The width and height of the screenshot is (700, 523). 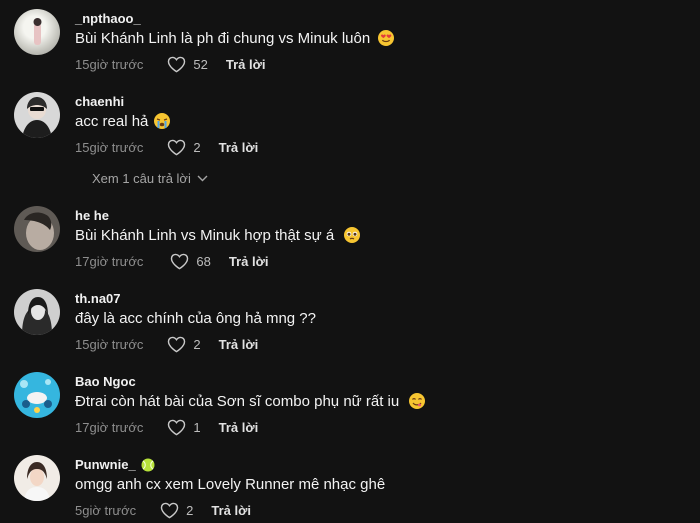 What do you see at coordinates (386, 38) in the screenshot?
I see `heart-eyes-emoji-icon` at bounding box center [386, 38].